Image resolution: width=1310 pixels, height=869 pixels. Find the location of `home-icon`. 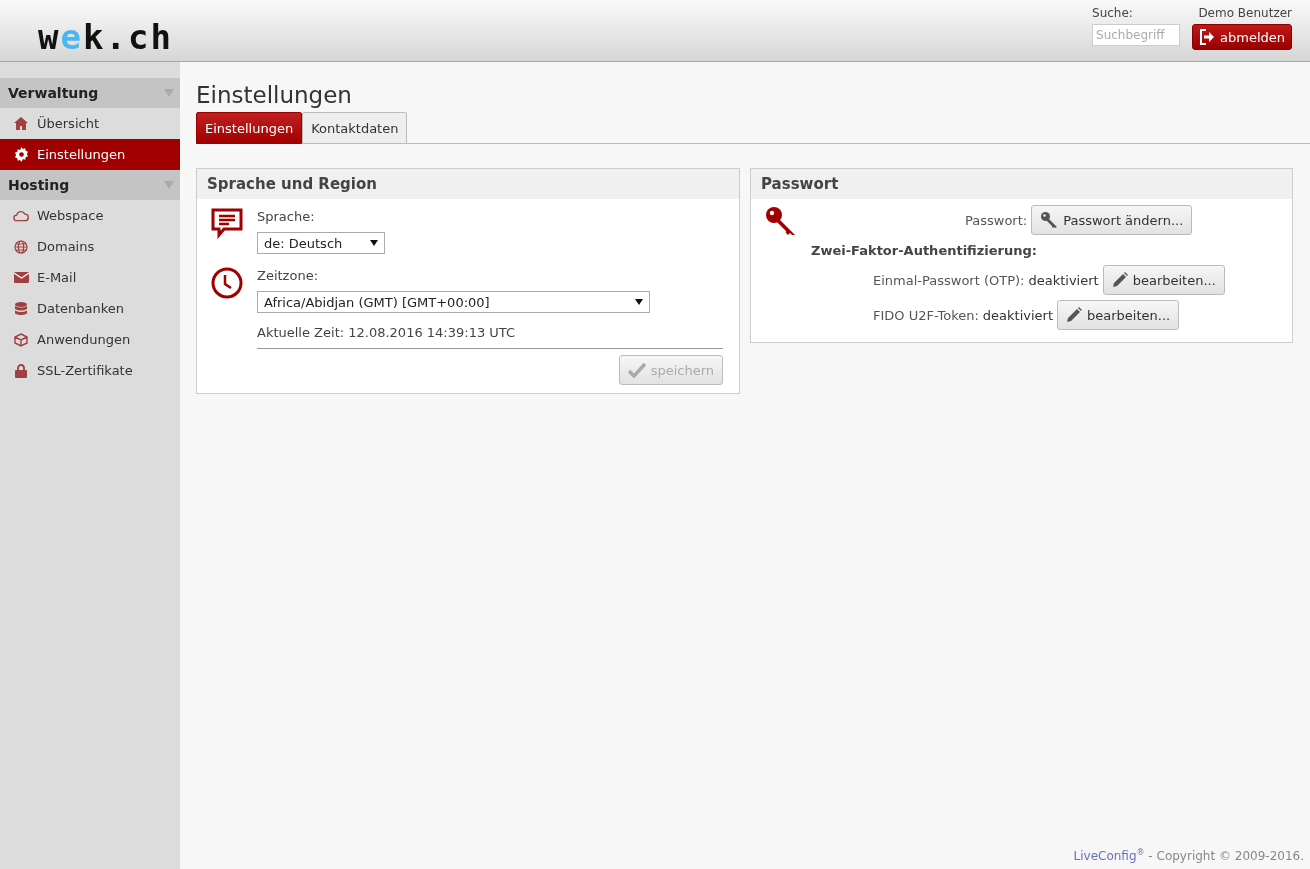

home-icon is located at coordinates (21, 123).